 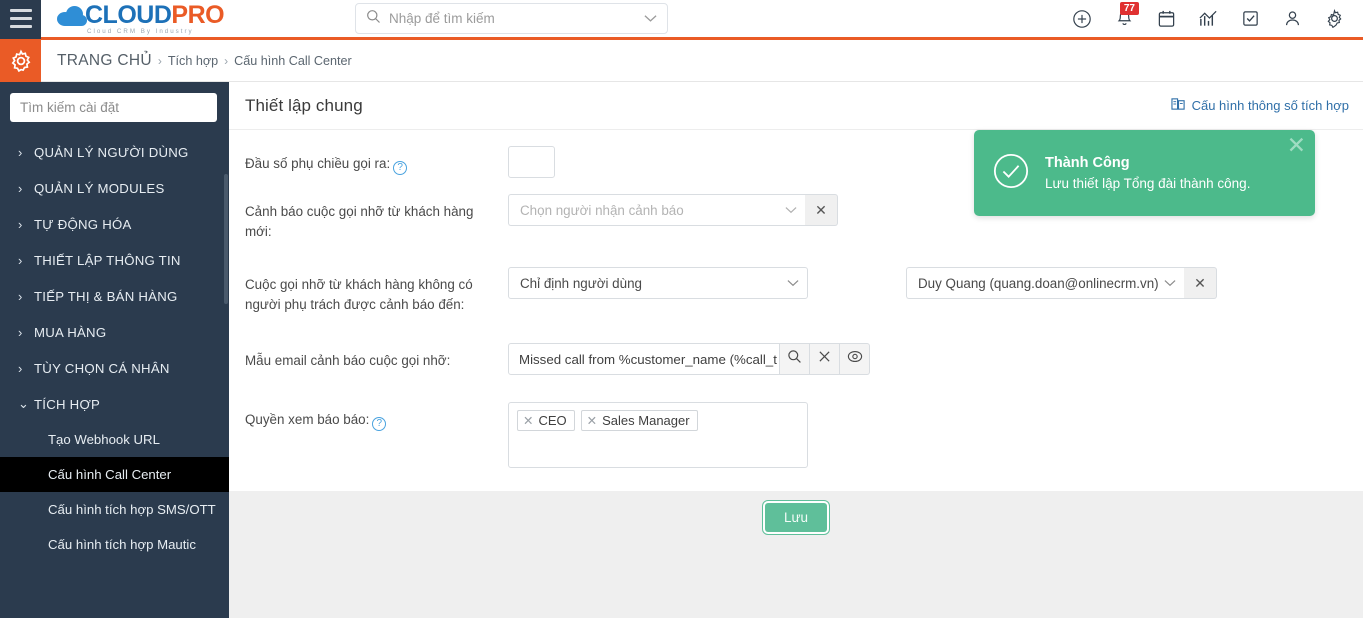 What do you see at coordinates (304, 105) in the screenshot?
I see `page-title: Thiết lập chung` at bounding box center [304, 105].